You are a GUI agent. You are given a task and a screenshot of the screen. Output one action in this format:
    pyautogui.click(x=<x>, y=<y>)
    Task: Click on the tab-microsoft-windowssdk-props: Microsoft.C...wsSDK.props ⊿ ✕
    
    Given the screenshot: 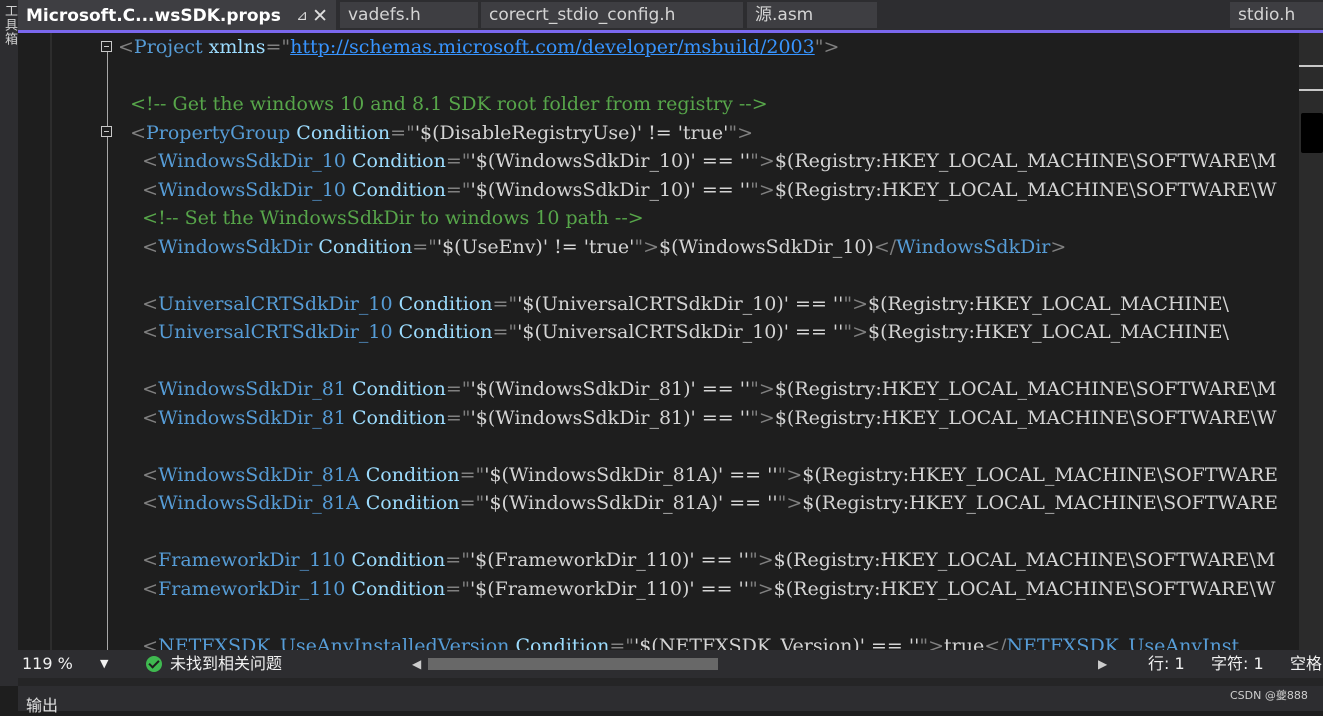 What is the action you would take?
    pyautogui.click(x=177, y=15)
    